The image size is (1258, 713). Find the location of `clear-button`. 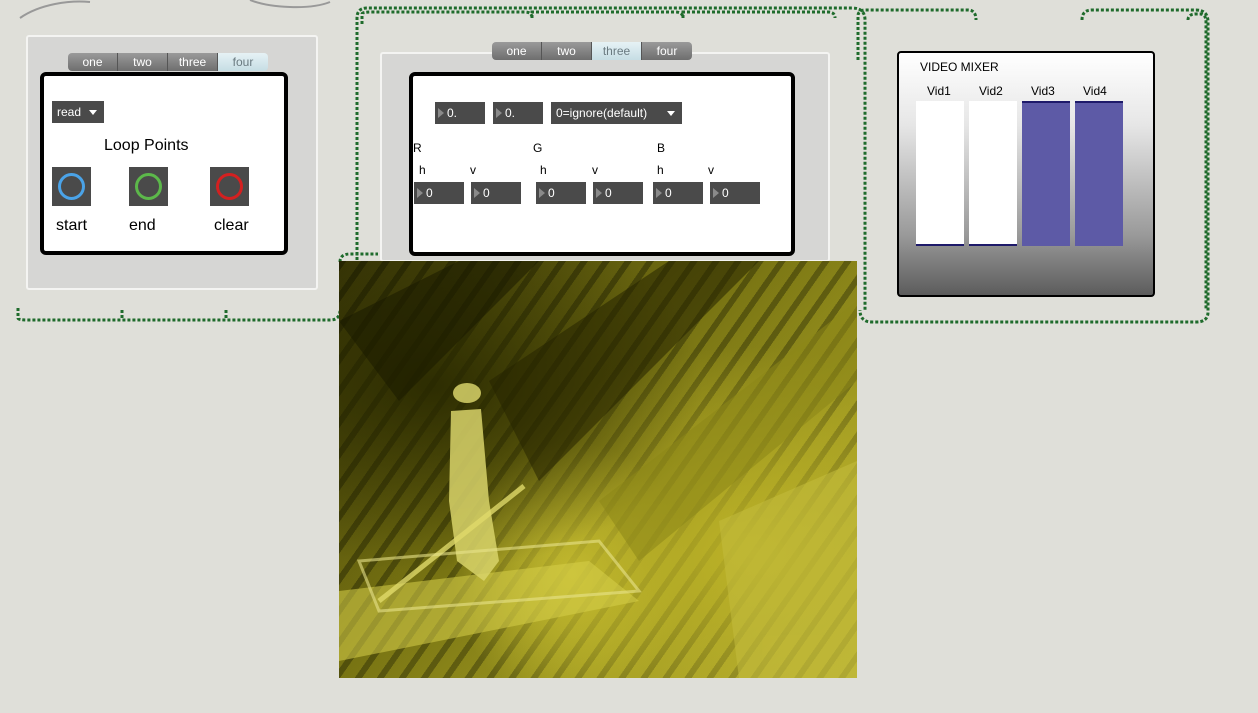

clear-button is located at coordinates (229, 186).